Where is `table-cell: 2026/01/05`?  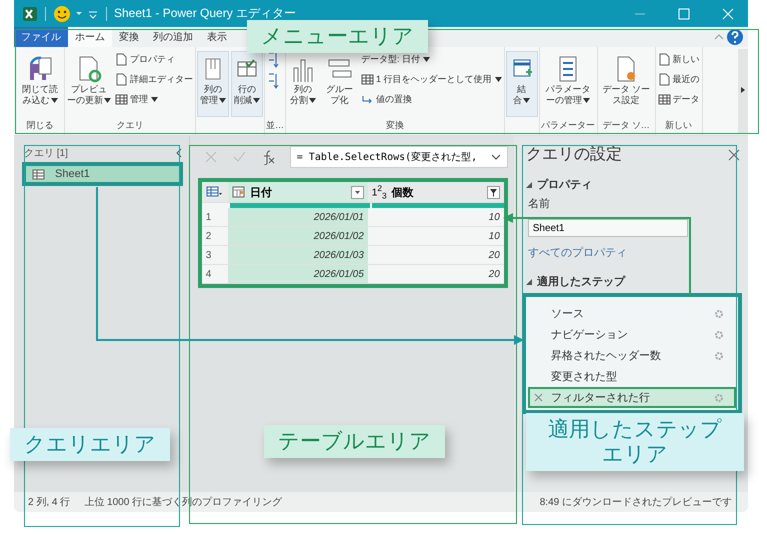
table-cell: 2026/01/05 is located at coordinates (298, 274).